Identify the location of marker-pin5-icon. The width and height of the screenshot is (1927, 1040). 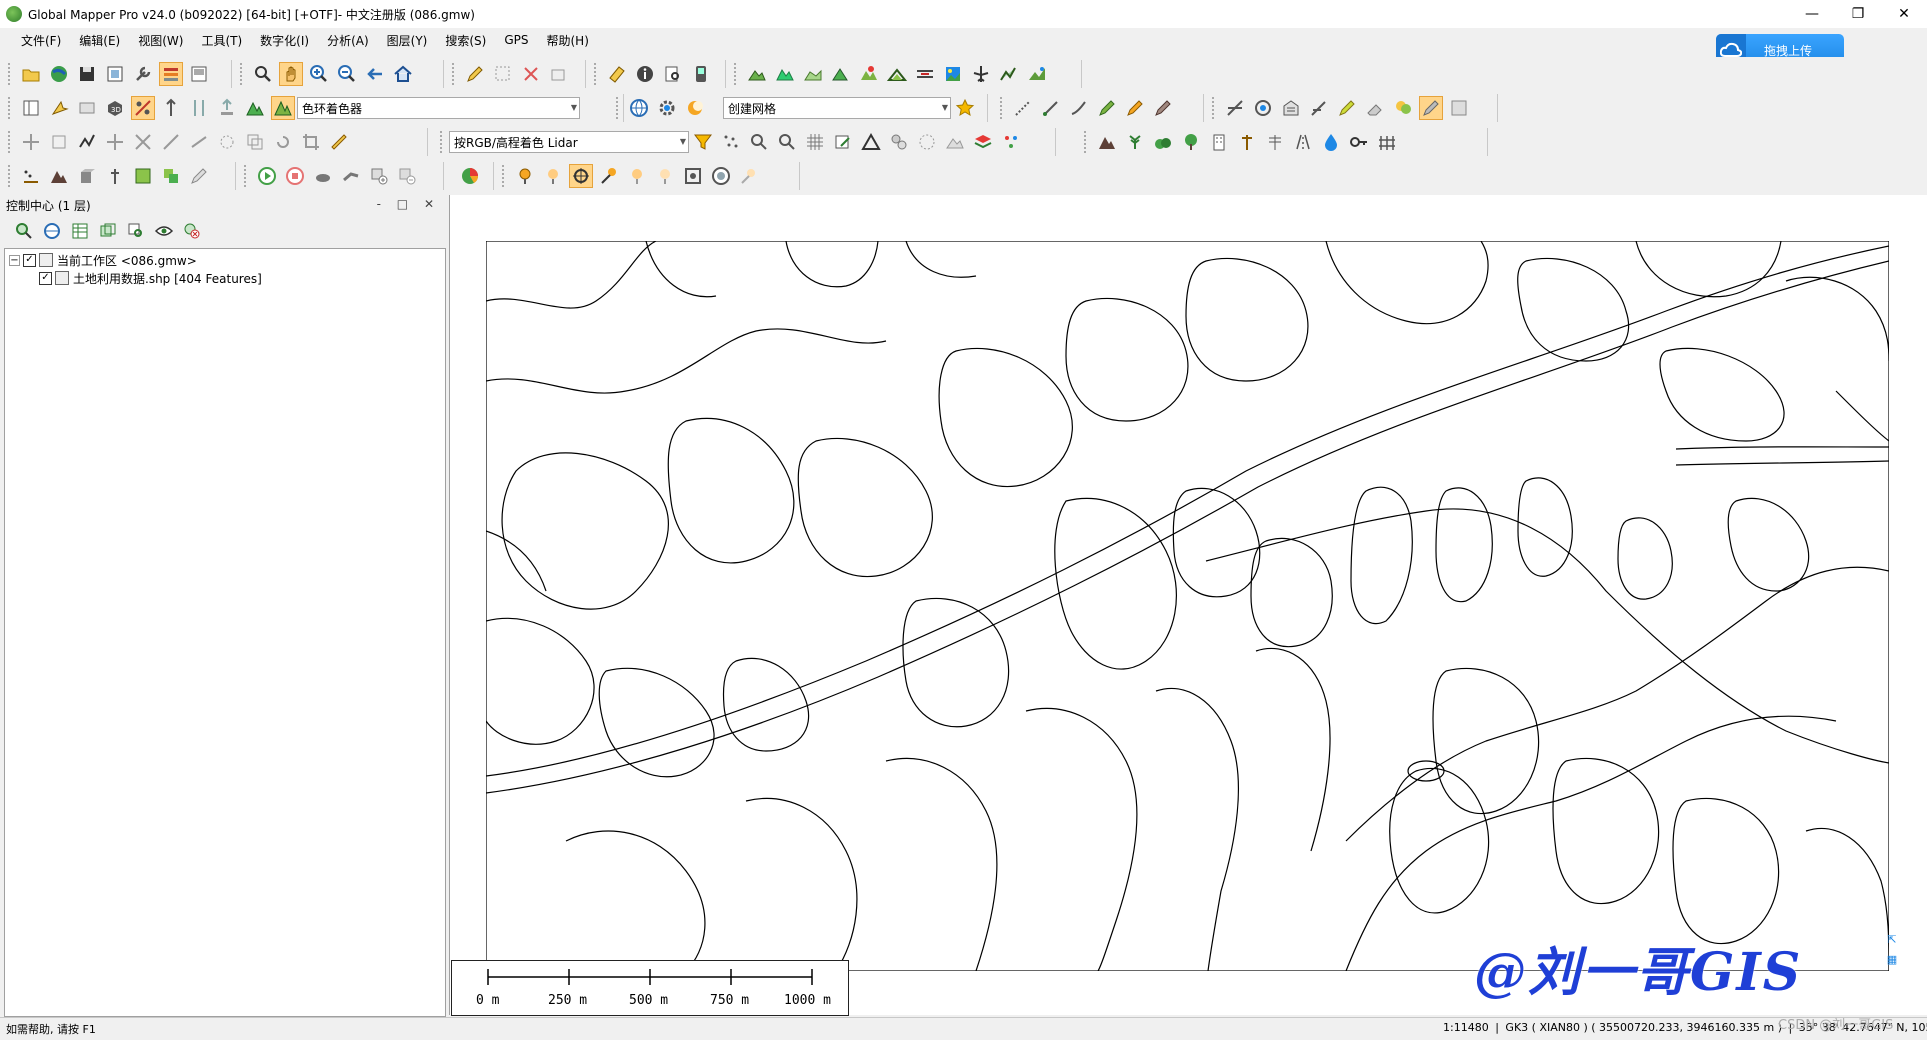
(749, 176).